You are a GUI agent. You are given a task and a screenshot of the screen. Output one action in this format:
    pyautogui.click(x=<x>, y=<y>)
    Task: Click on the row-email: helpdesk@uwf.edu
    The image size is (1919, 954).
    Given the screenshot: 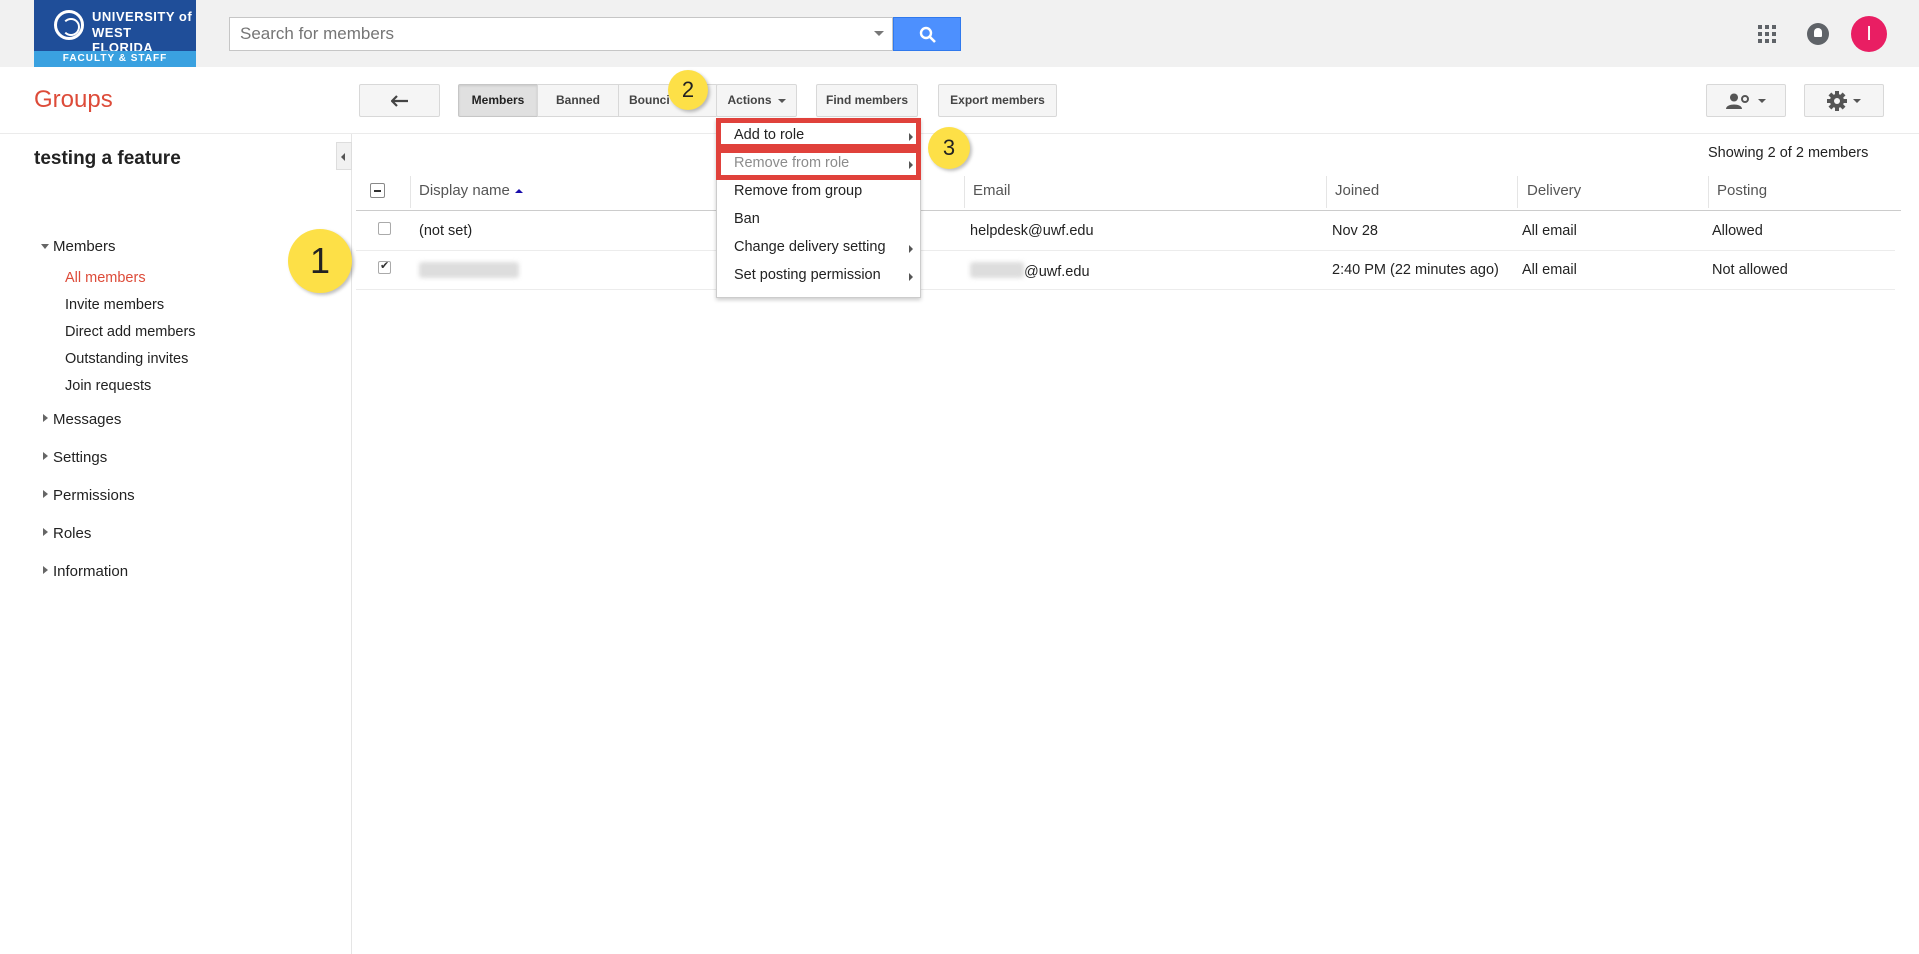 What is the action you would take?
    pyautogui.click(x=1032, y=231)
    